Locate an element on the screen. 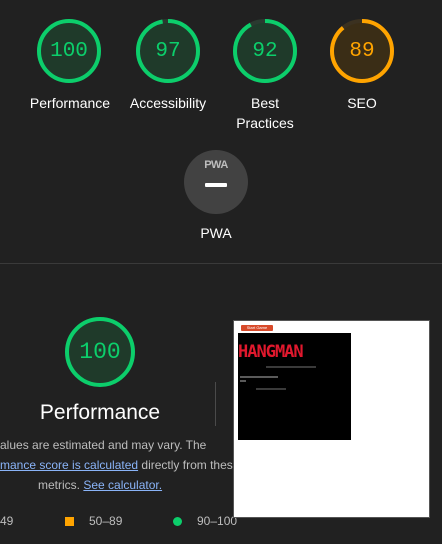  accessibility-score: 97 is located at coordinates (168, 51).